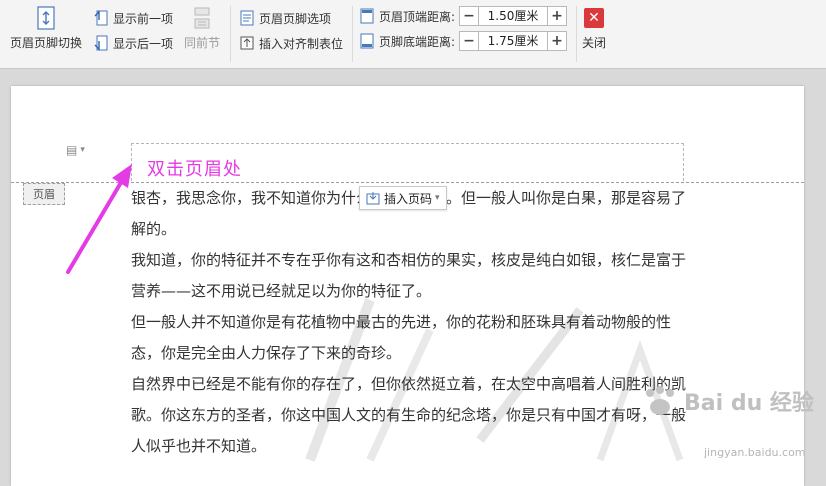 The image size is (826, 486). What do you see at coordinates (749, 403) in the screenshot?
I see `watermark-brand: Bai du 经验` at bounding box center [749, 403].